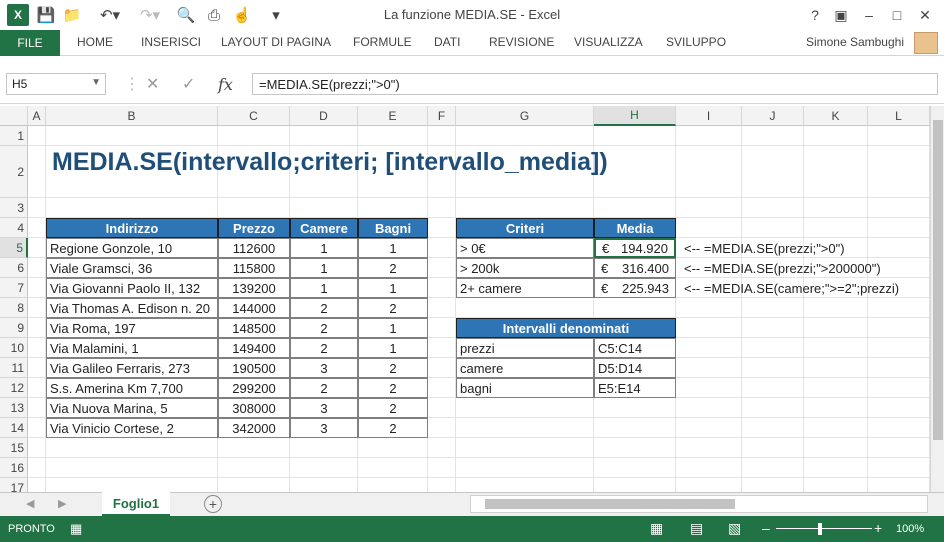 The width and height of the screenshot is (944, 542). I want to click on column-header-k: K, so click(836, 116).